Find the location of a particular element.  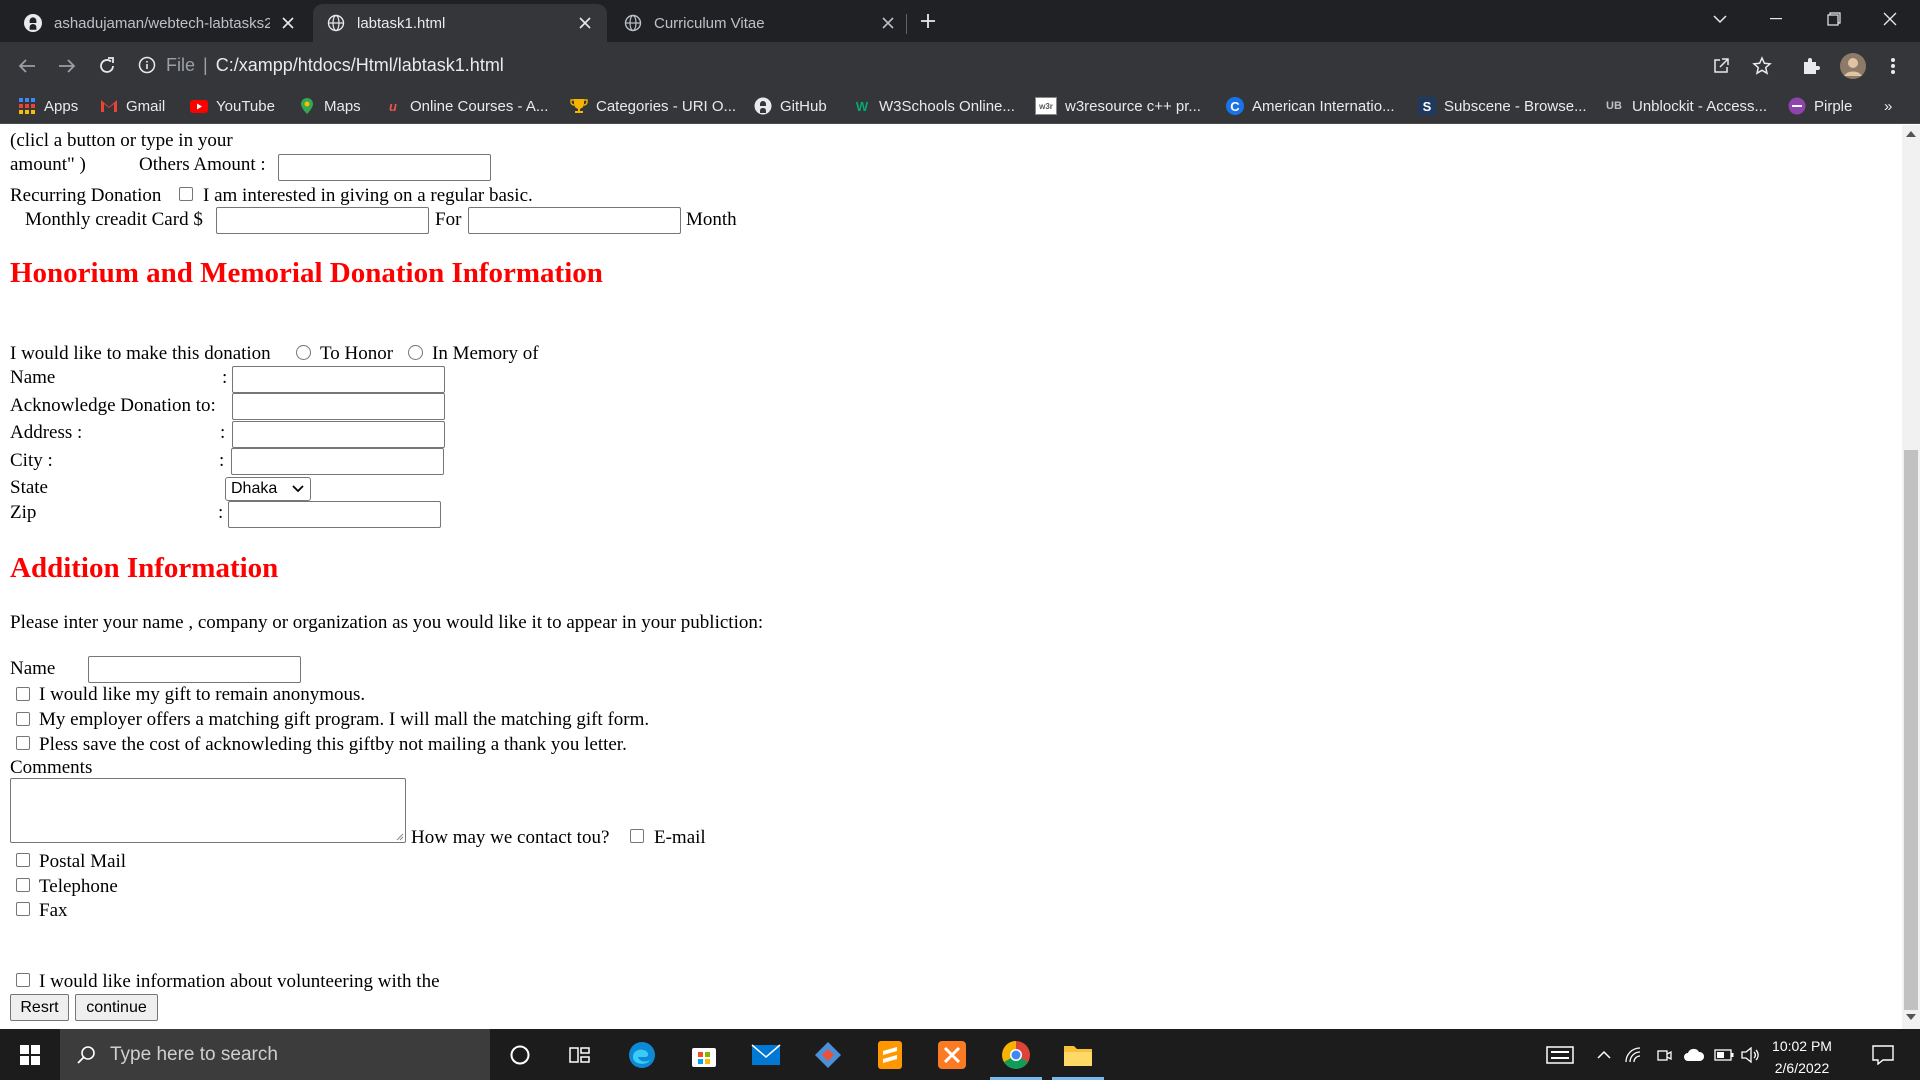

scroll-thumb is located at coordinates (1911, 730).